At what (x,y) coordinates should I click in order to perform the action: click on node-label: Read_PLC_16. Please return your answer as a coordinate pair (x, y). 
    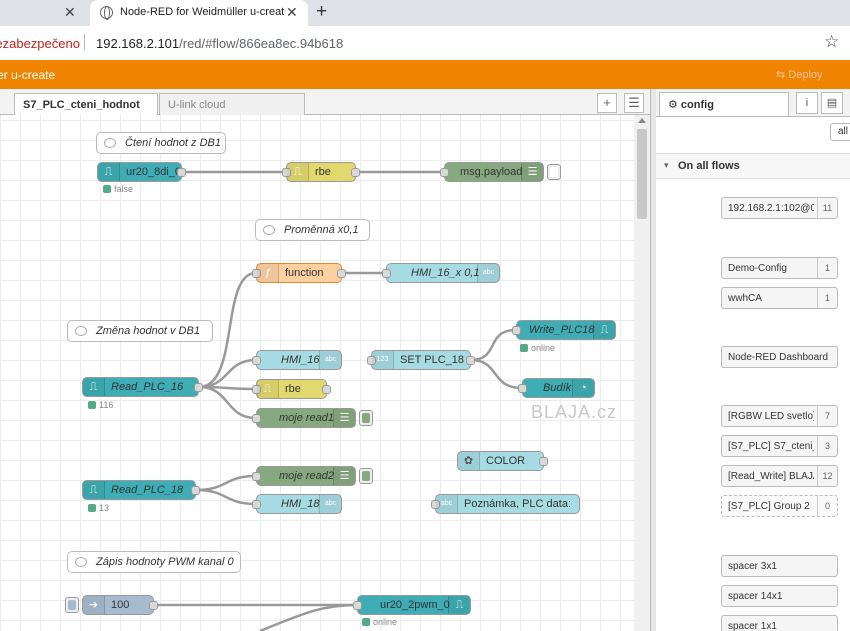
    Looking at the image, I should click on (147, 387).